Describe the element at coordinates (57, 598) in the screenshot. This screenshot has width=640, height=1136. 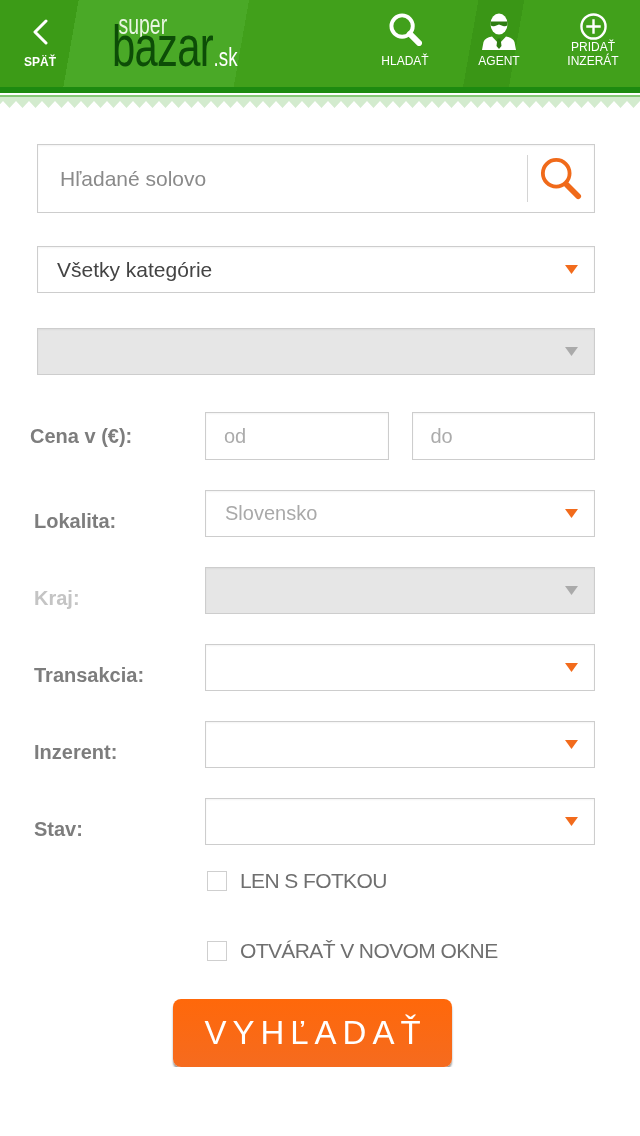
I see `field-label: Kraj:` at that location.